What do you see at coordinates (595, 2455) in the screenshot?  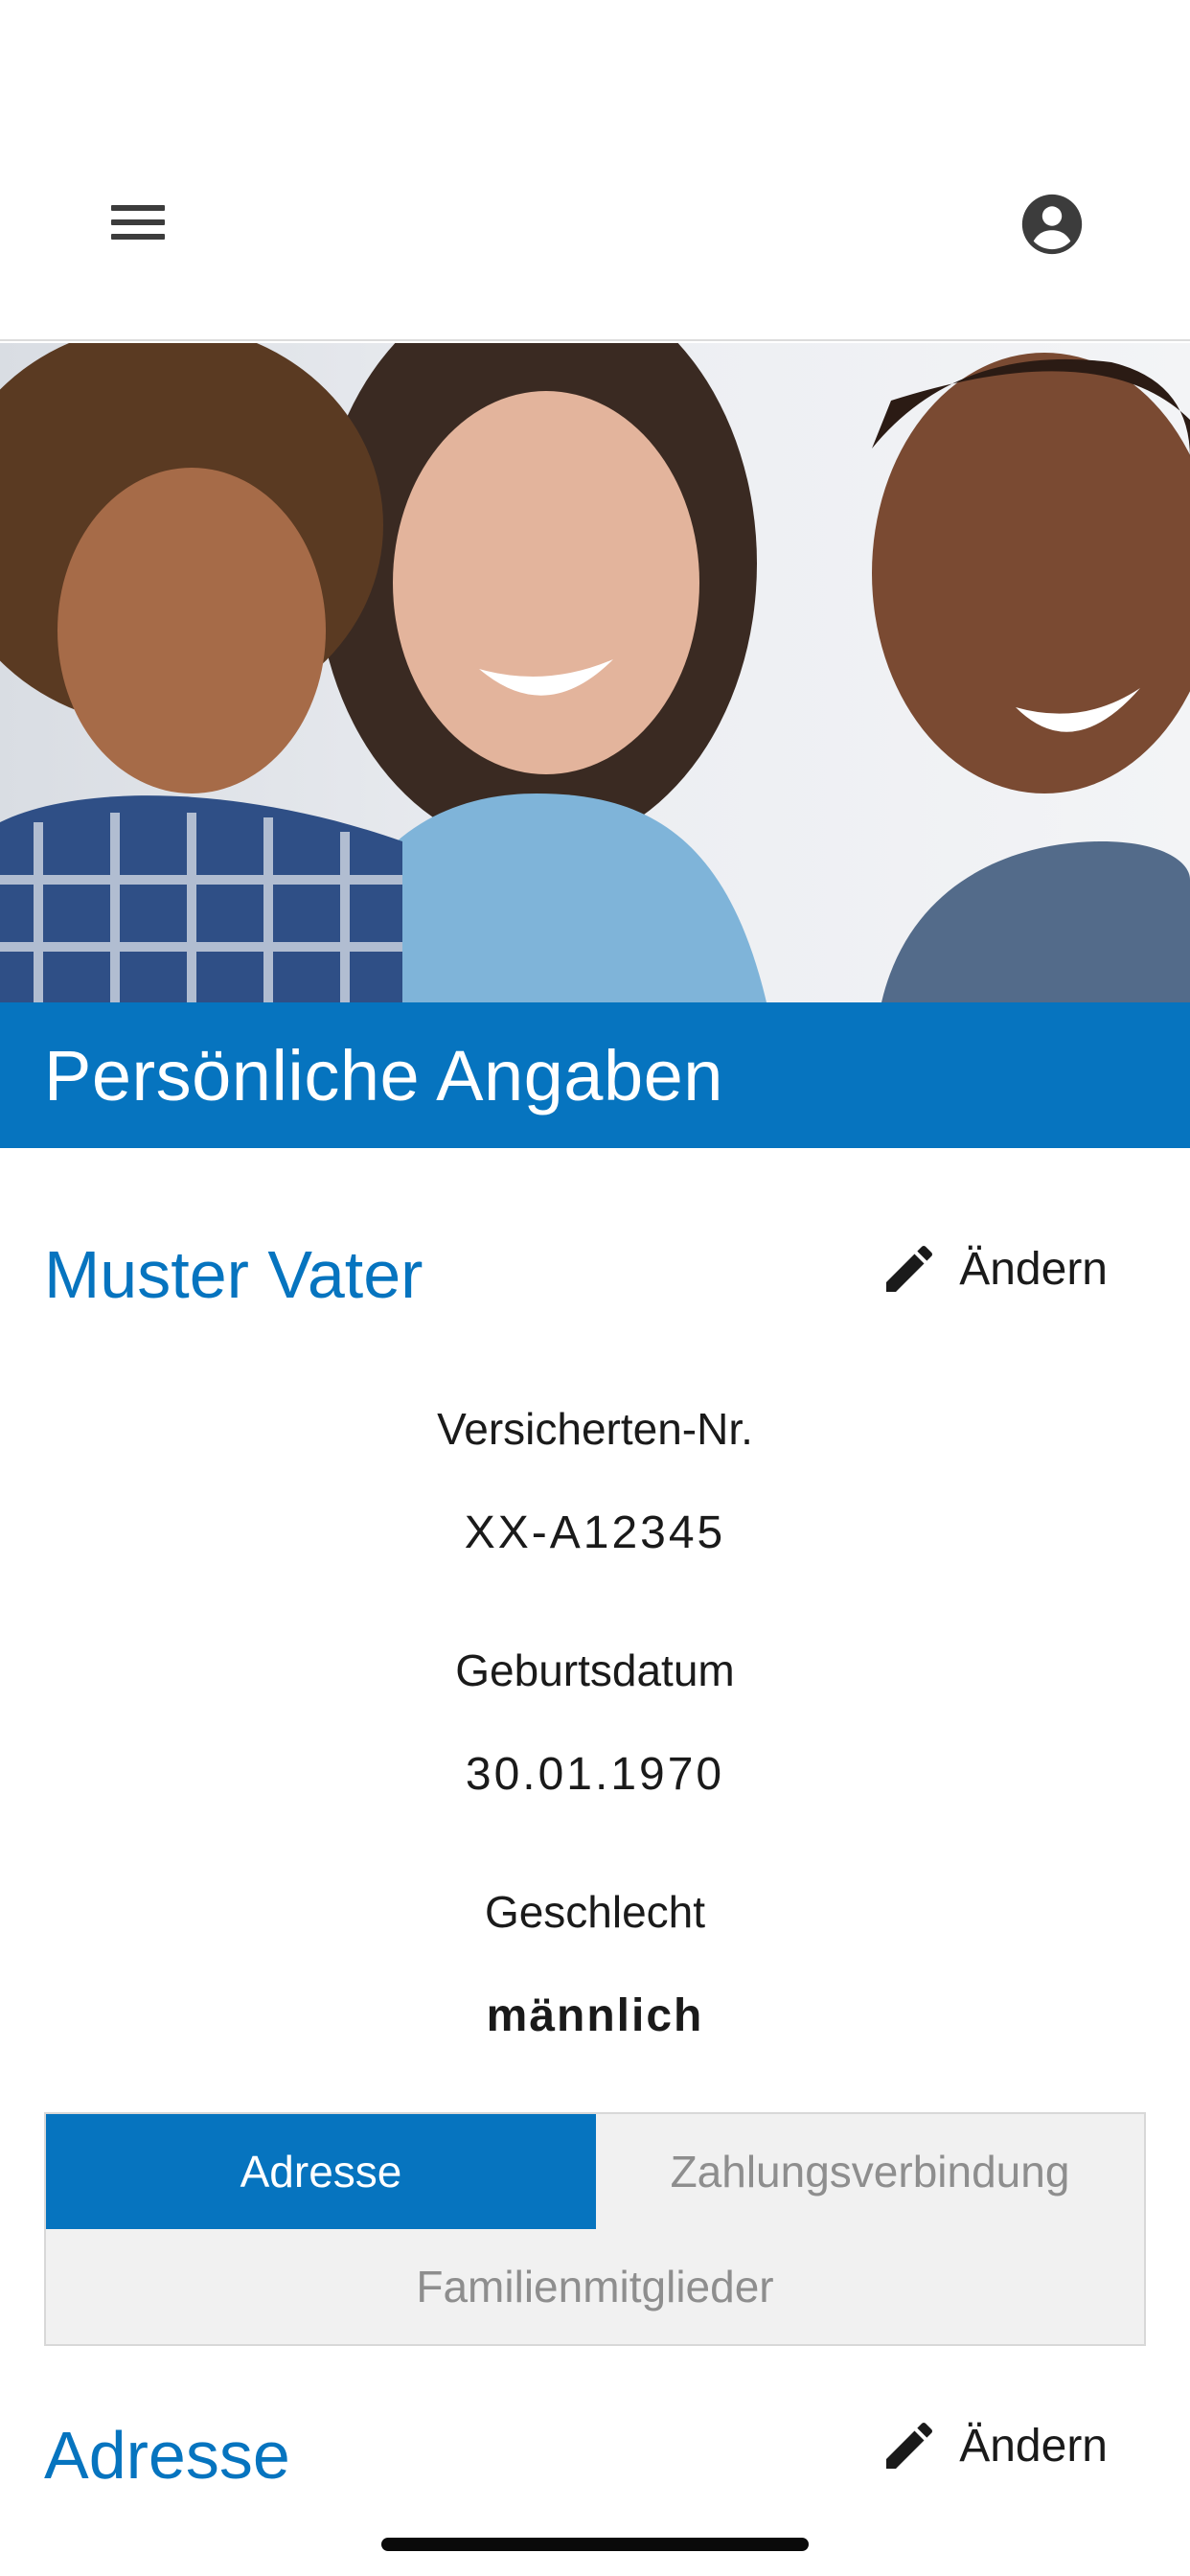 I see `address-section-header: Adresse Ändern` at bounding box center [595, 2455].